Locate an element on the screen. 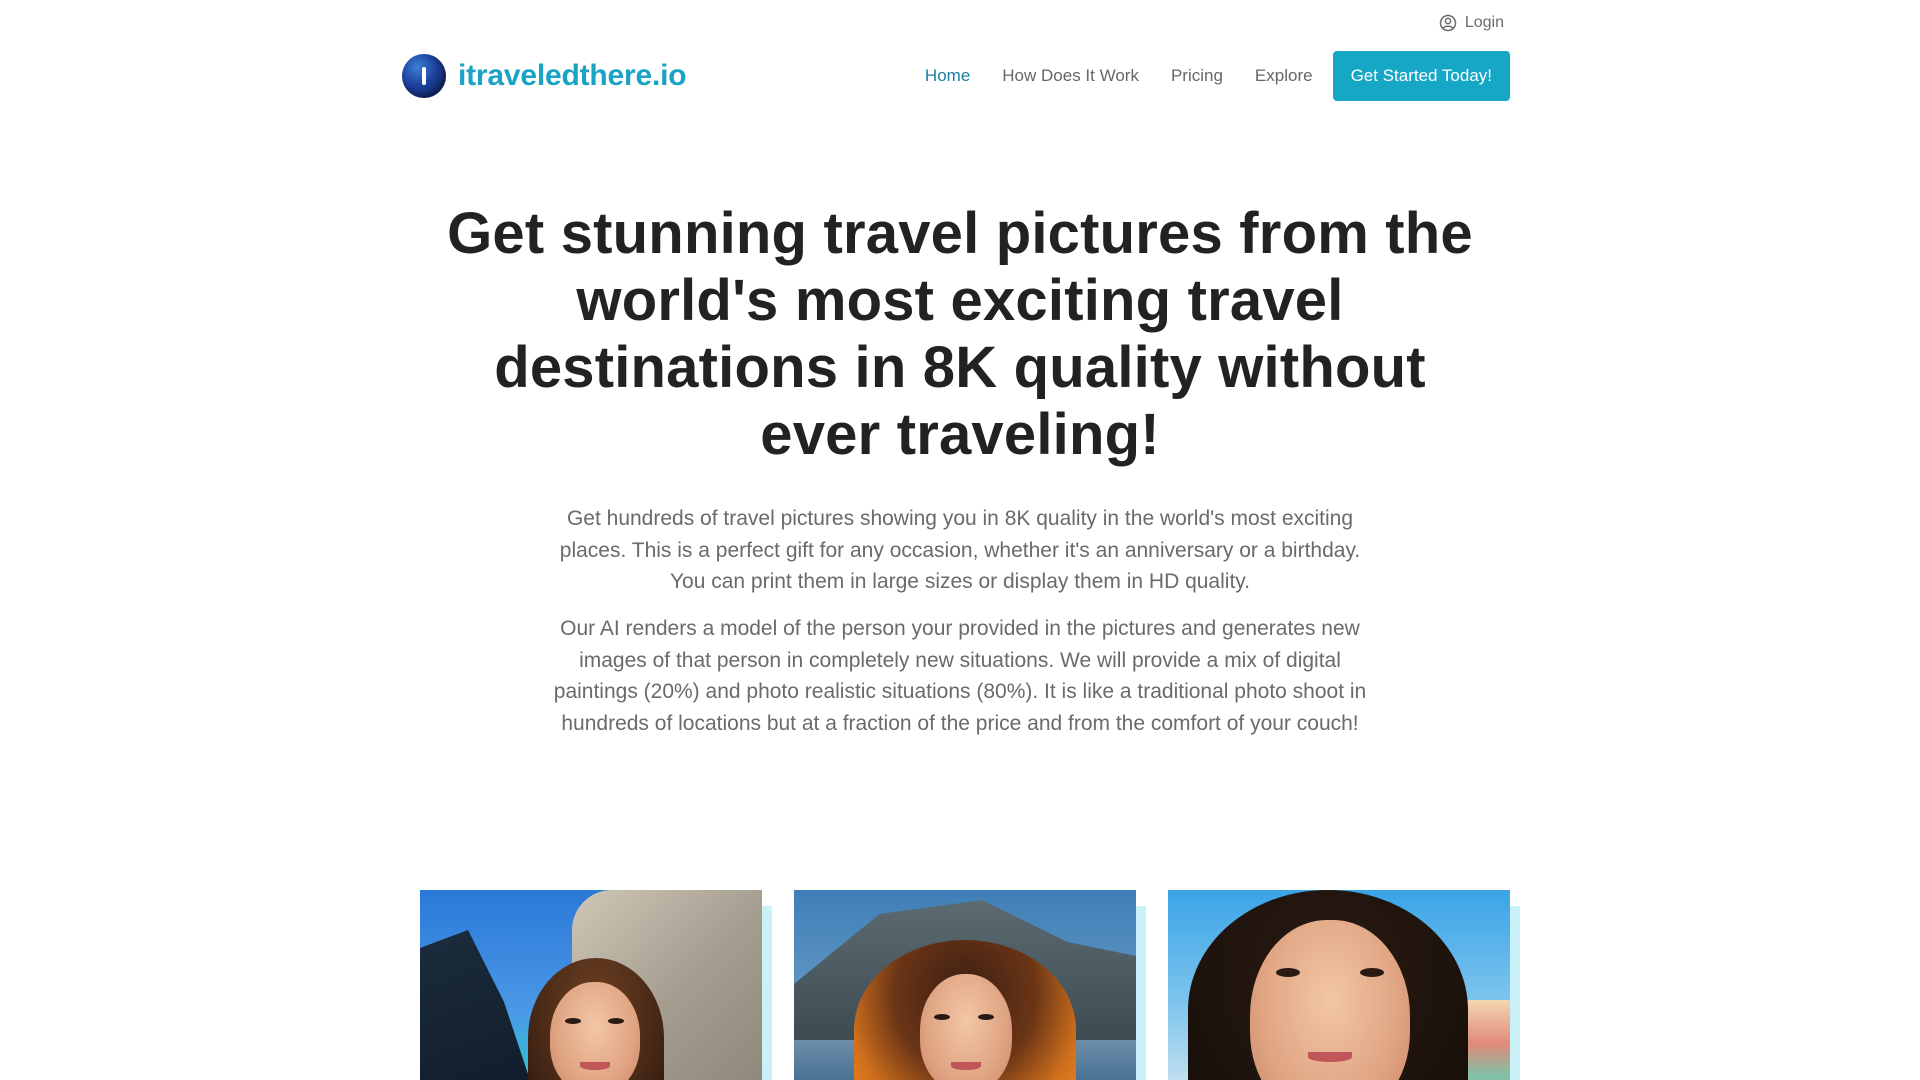 The width and height of the screenshot is (1920, 1080). login-label: Login is located at coordinates (1484, 22).